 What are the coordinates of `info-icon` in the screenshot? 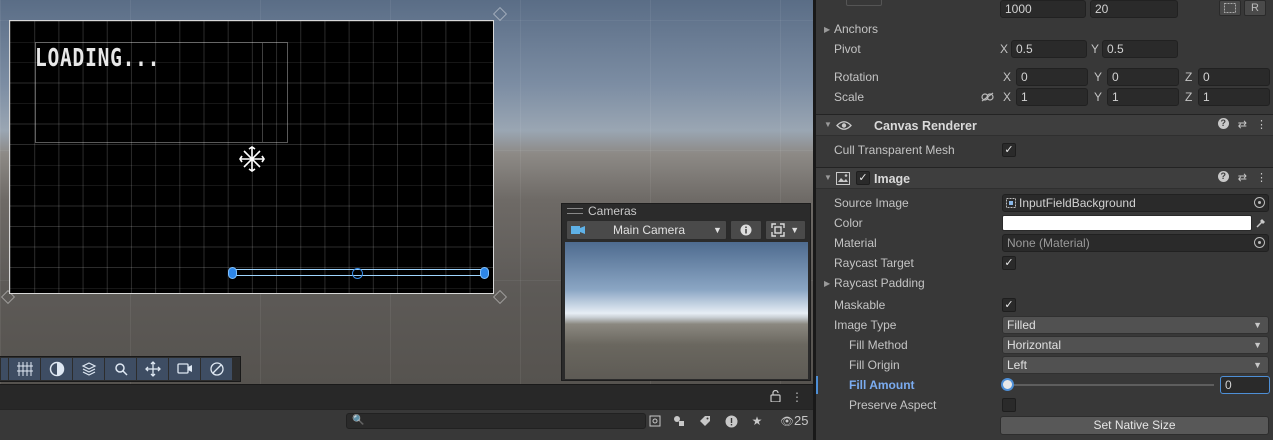 It's located at (746, 230).